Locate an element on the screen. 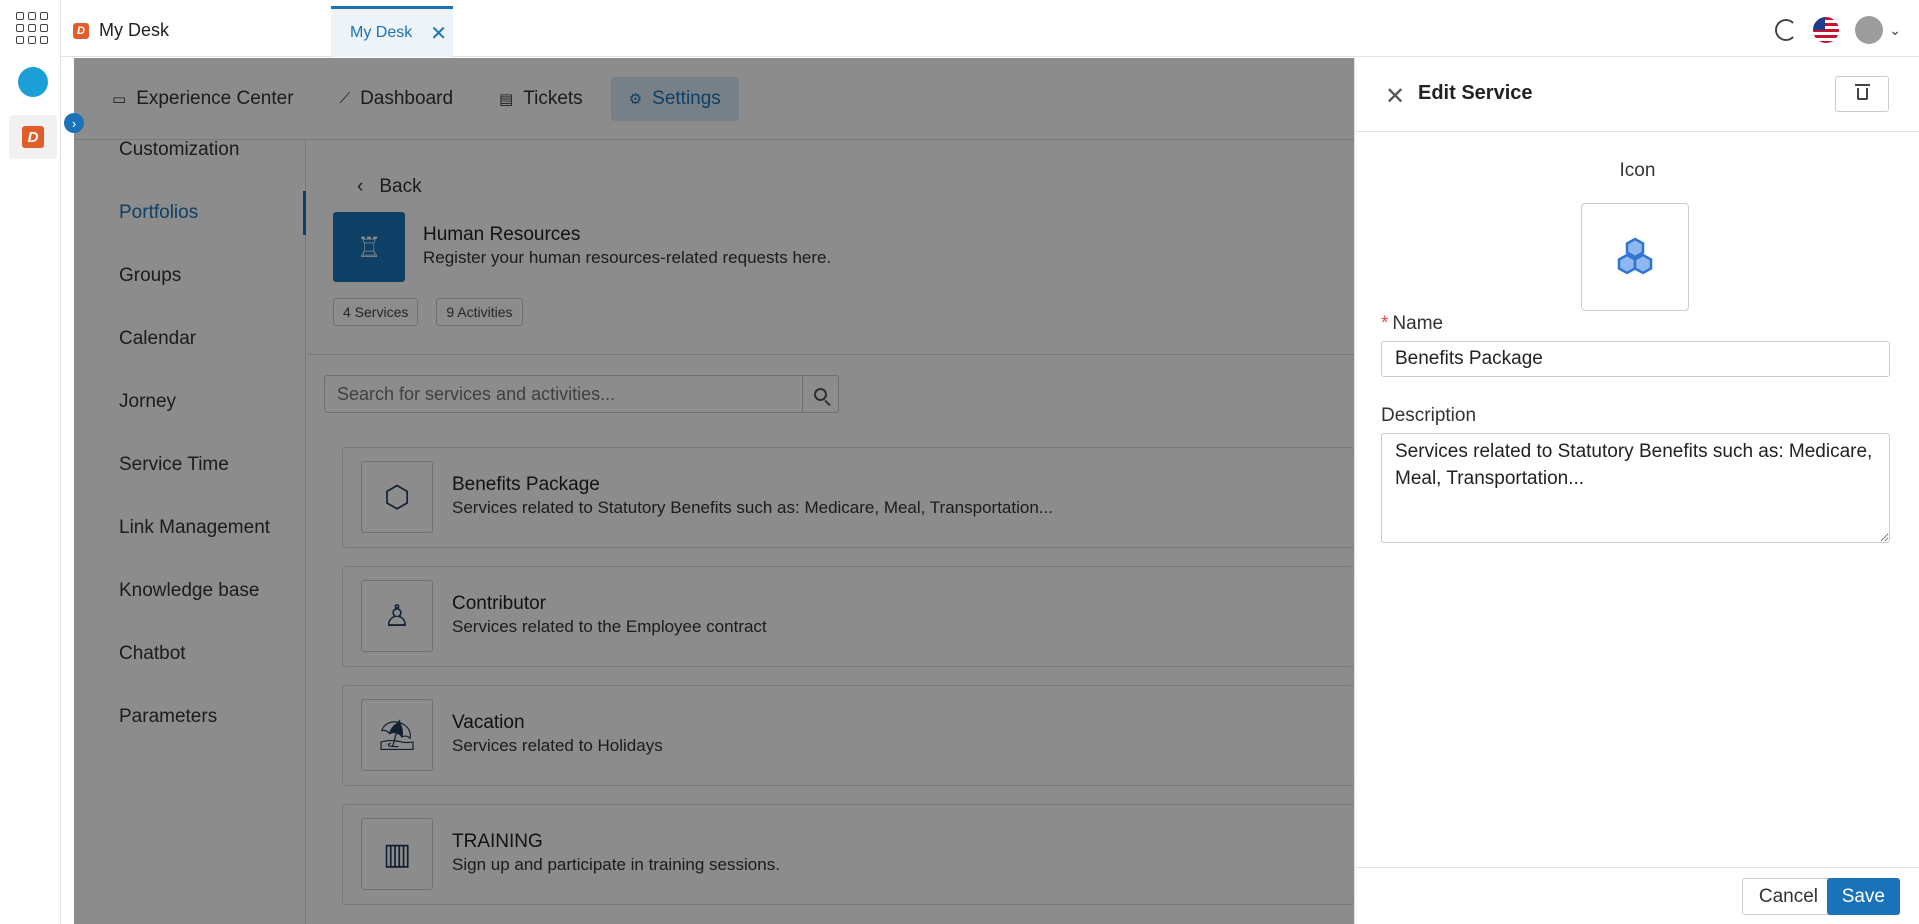  icon-picker is located at coordinates (1635, 257).